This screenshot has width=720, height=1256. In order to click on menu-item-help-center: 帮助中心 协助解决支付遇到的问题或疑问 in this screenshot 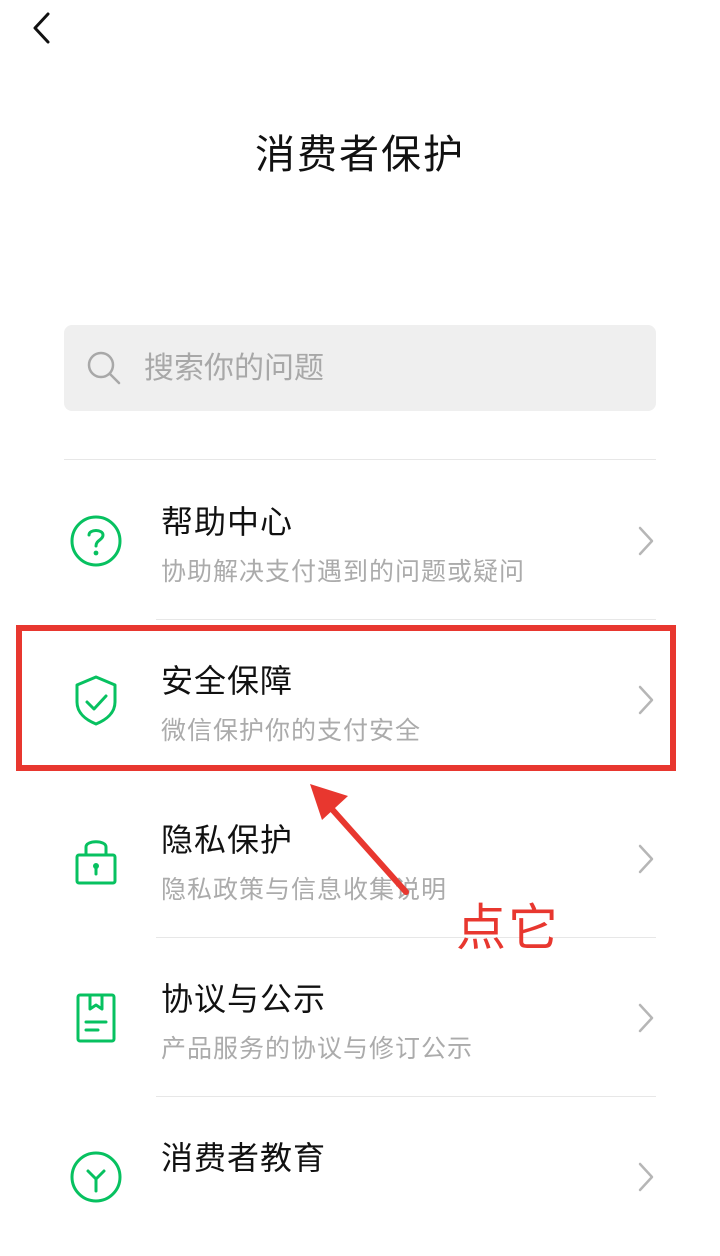, I will do `click(360, 540)`.